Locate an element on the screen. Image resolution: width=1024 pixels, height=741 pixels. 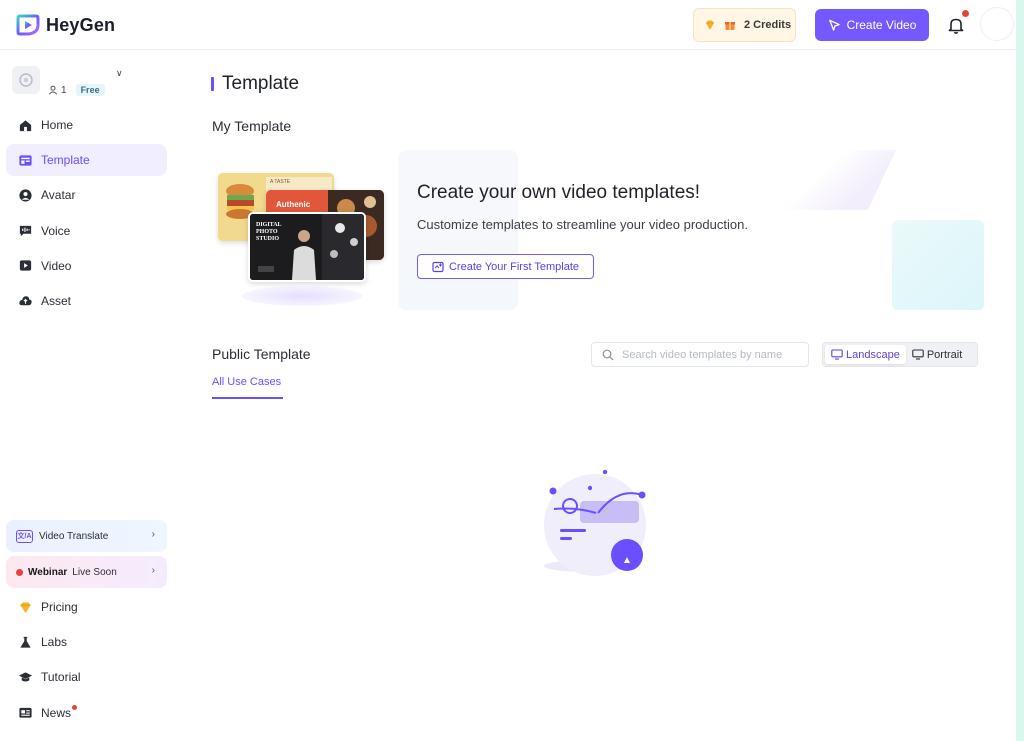
member-count: 1 is located at coordinates (64, 90).